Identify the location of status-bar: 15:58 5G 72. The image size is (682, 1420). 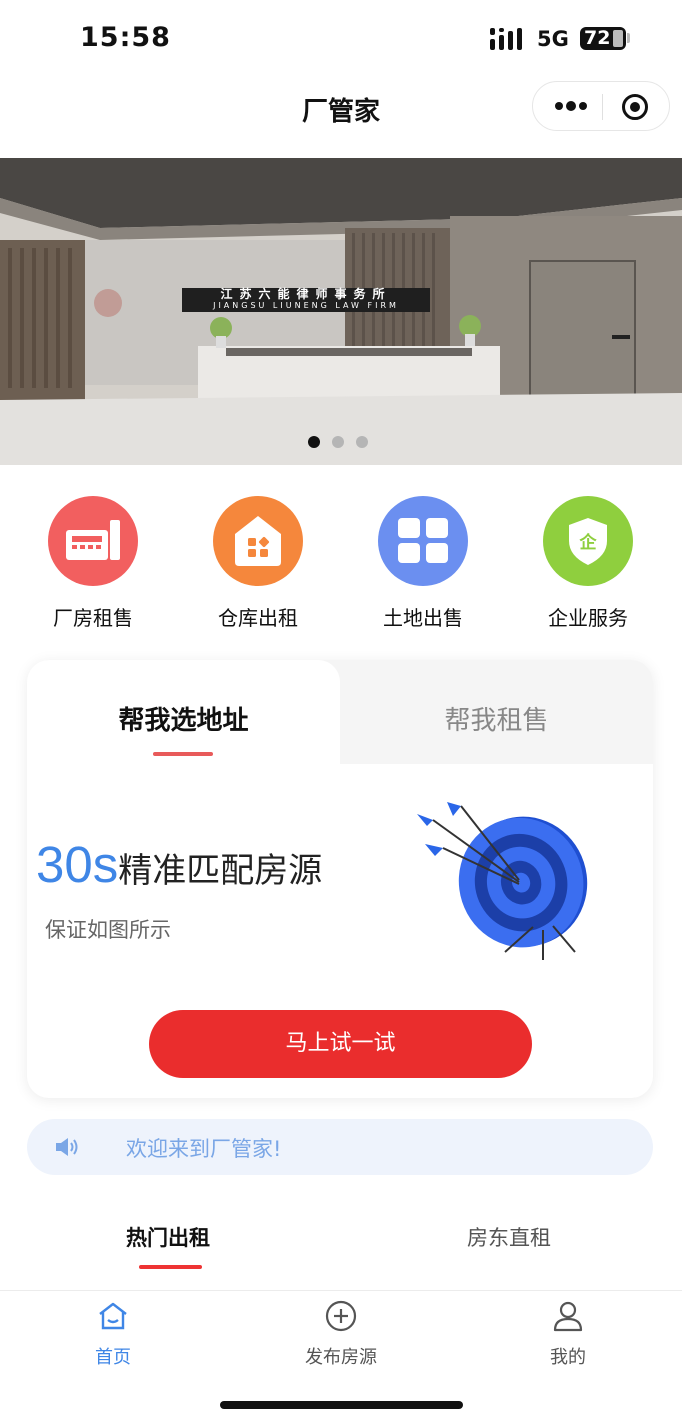
(341, 39).